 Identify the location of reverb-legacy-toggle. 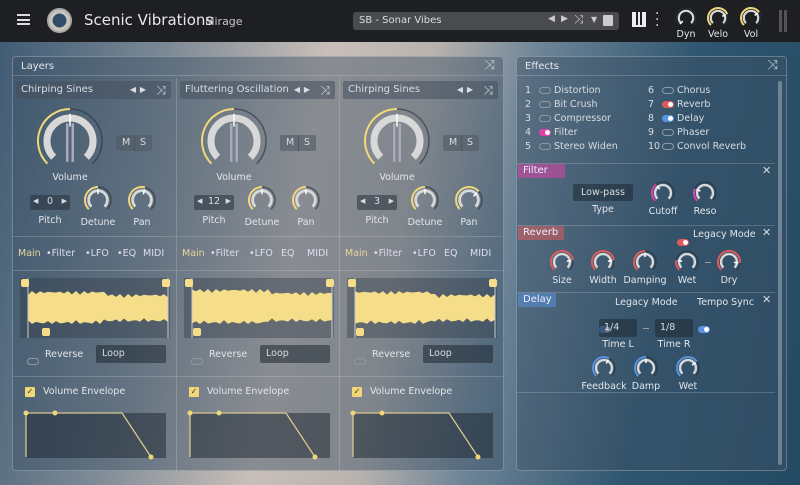
(683, 242).